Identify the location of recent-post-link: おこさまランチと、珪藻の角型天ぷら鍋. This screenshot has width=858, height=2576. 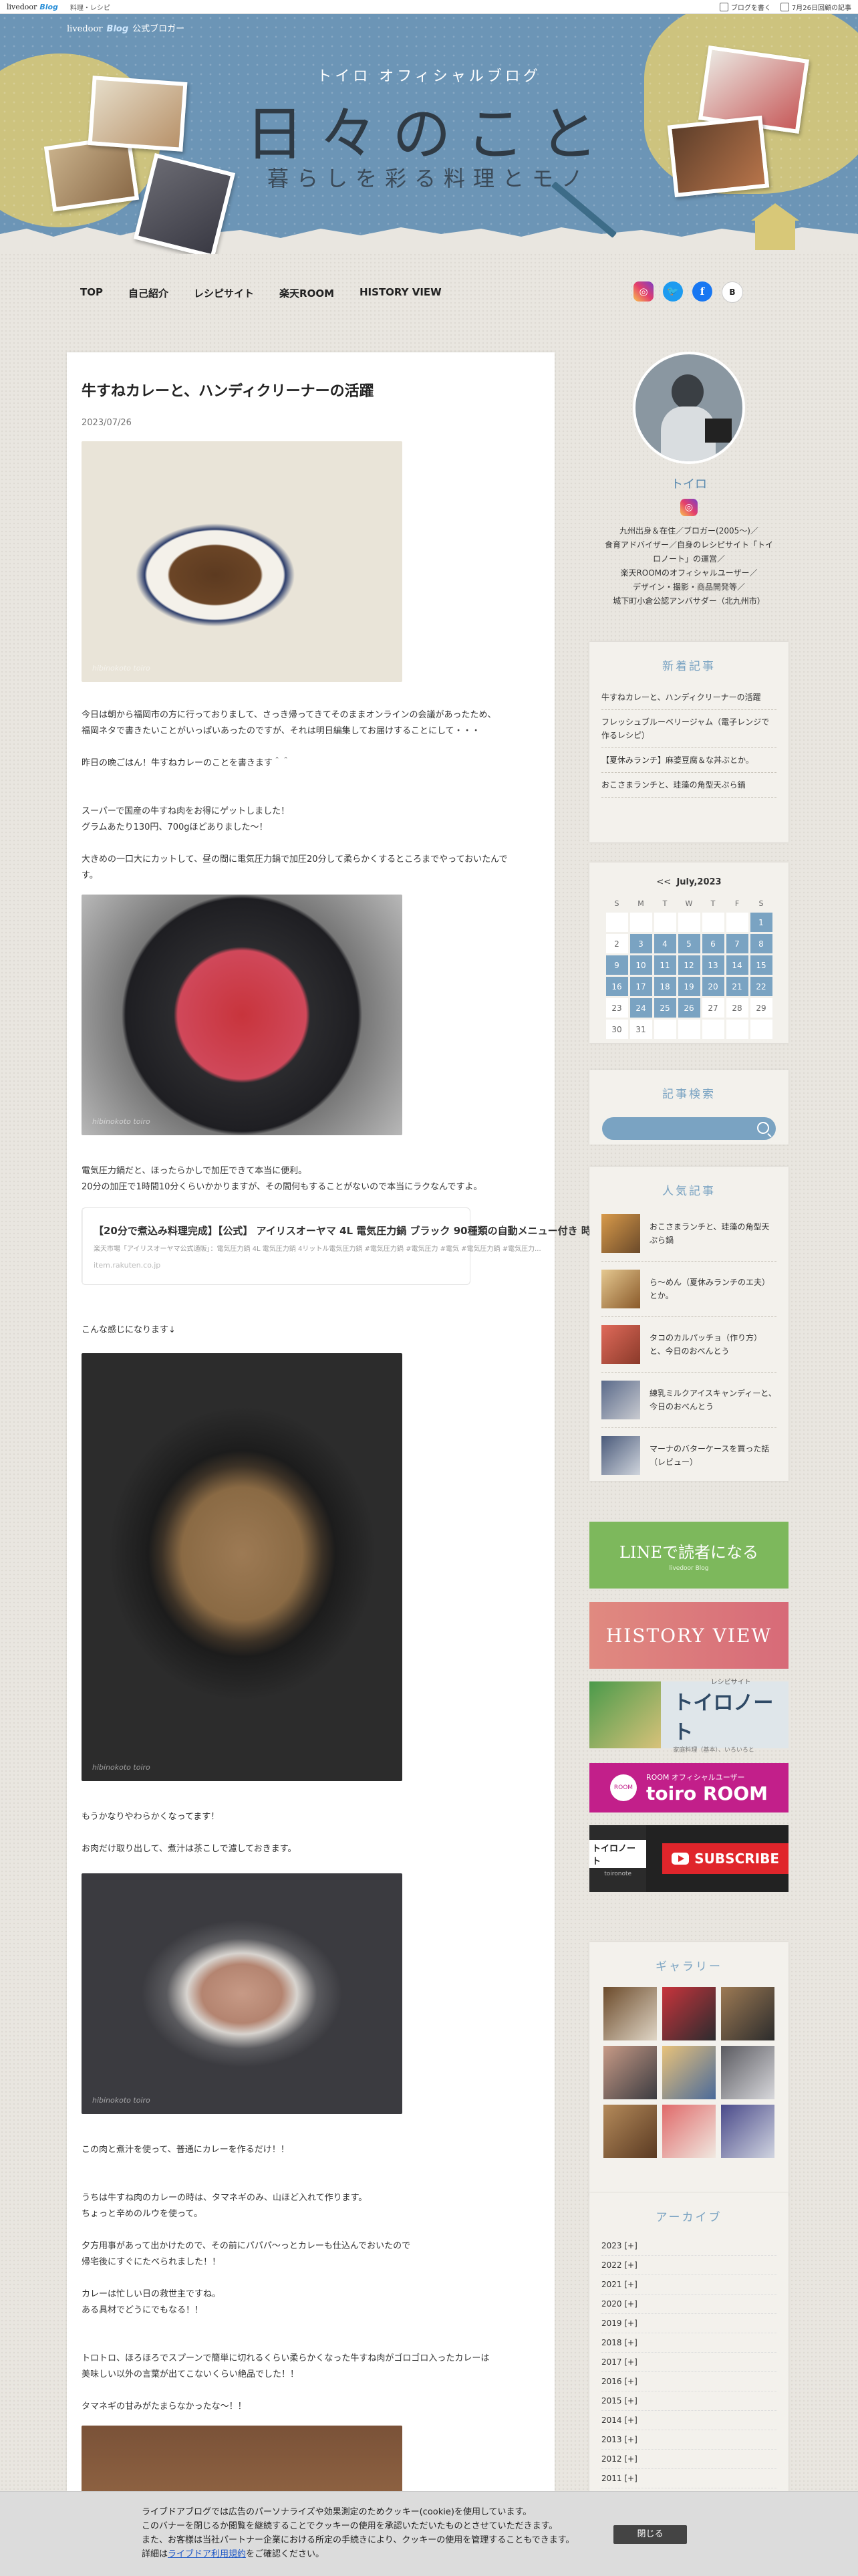
(688, 785).